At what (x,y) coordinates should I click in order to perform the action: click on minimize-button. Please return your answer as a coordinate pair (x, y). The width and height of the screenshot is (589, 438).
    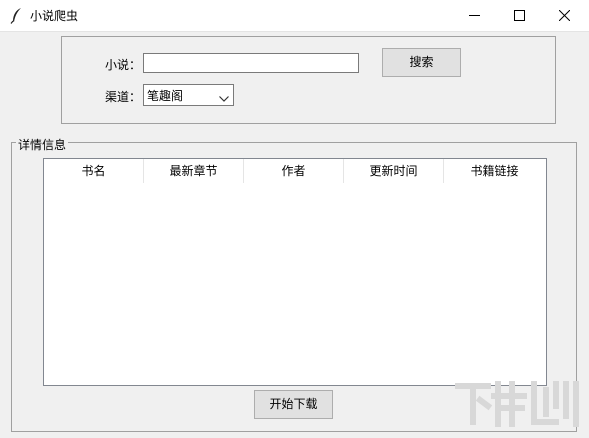
    Looking at the image, I should click on (474, 15).